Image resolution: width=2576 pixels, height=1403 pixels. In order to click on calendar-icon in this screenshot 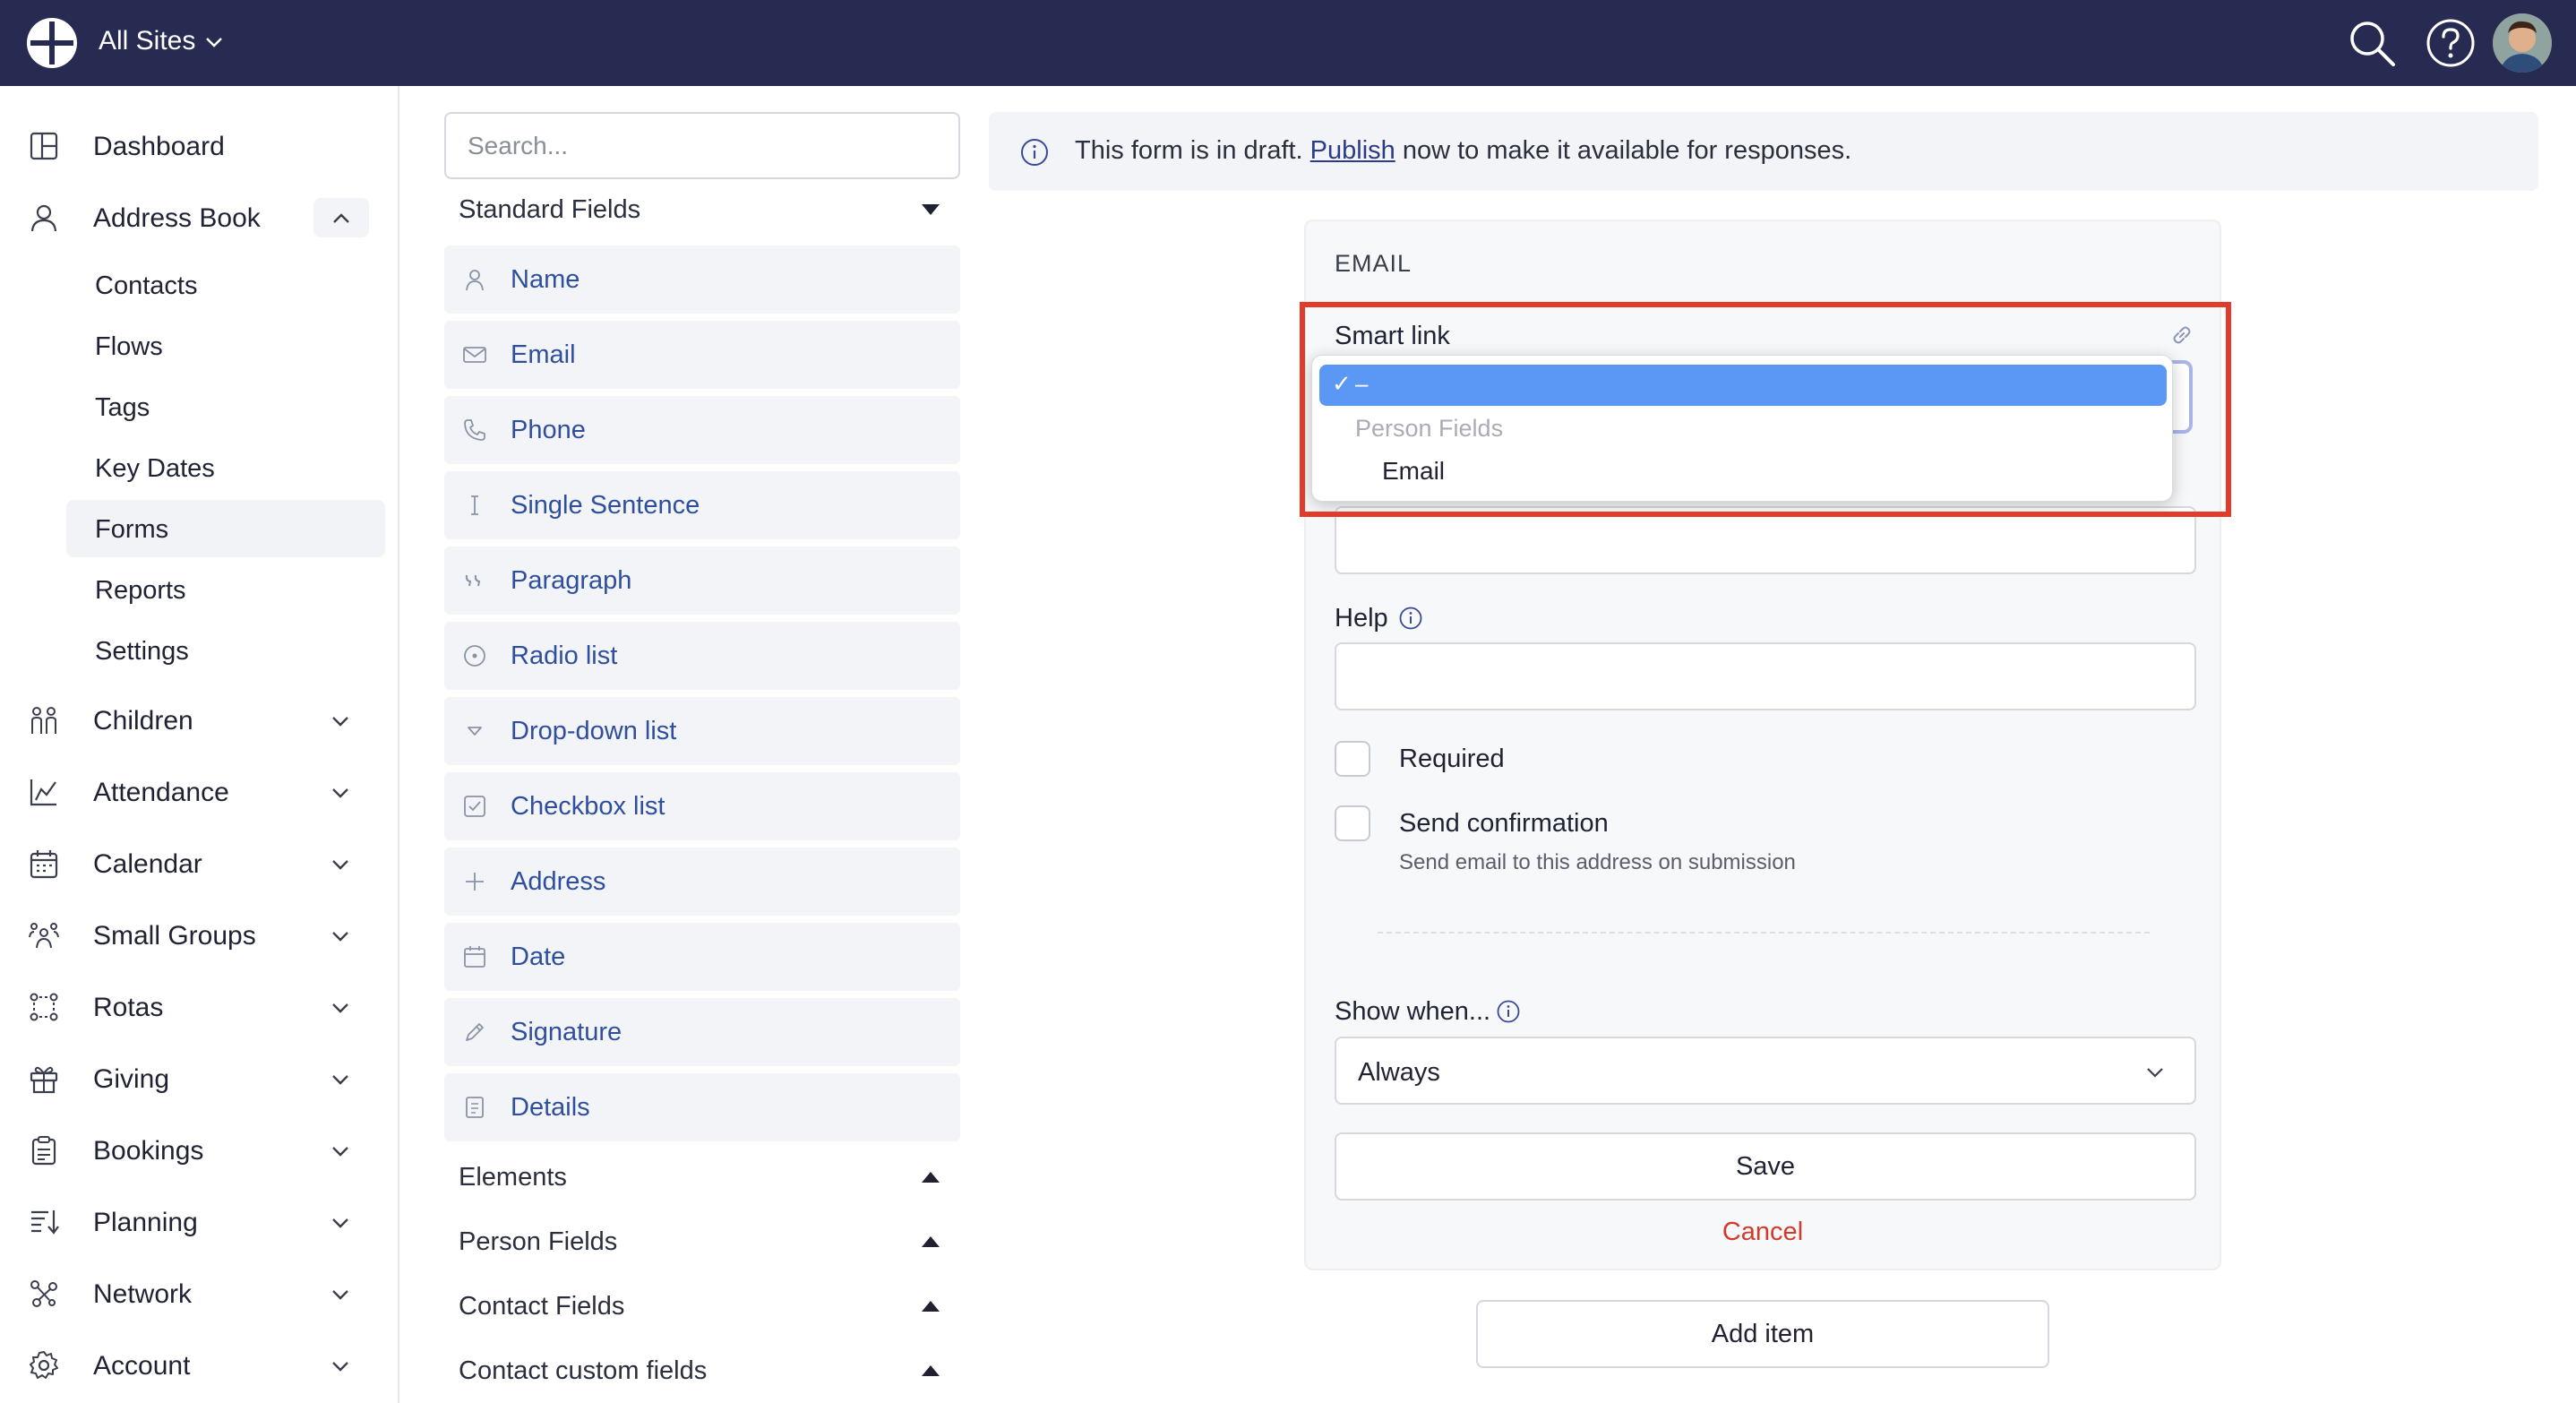, I will do `click(44, 864)`.